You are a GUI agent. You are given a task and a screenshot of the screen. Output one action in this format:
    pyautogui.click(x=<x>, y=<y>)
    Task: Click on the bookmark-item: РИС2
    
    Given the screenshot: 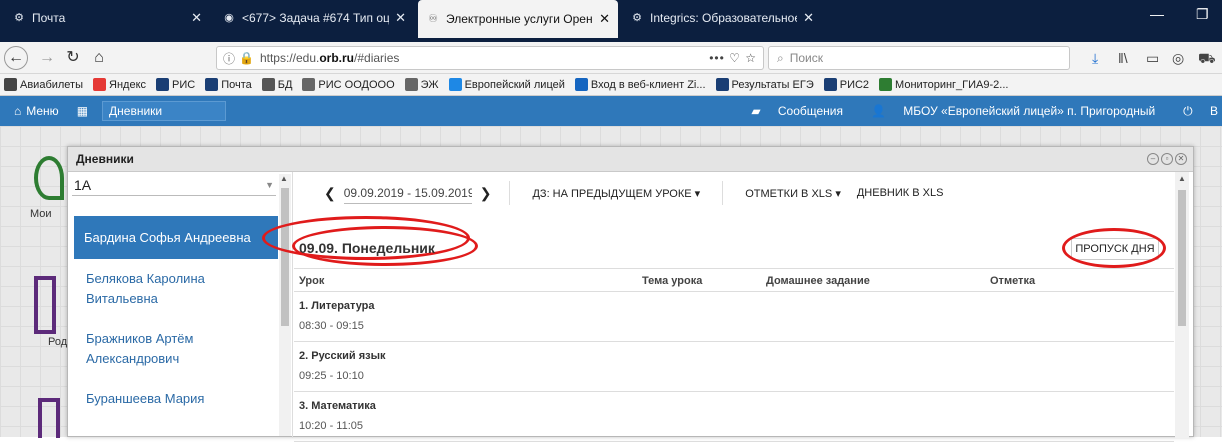 What is the action you would take?
    pyautogui.click(x=846, y=84)
    